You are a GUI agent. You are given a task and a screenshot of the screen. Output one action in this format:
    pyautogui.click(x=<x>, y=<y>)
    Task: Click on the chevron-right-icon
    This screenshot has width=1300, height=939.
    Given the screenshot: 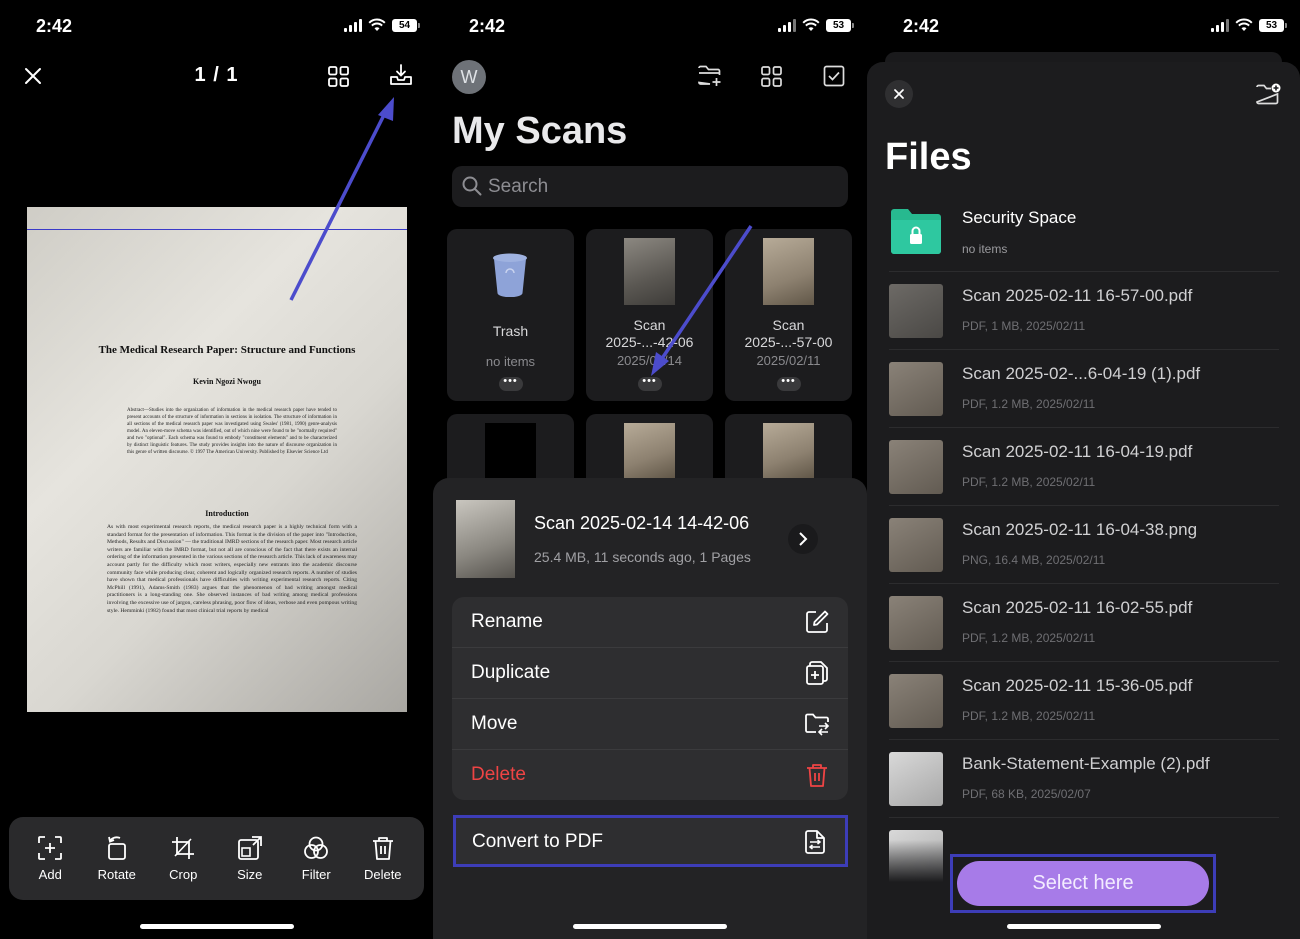 What is the action you would take?
    pyautogui.click(x=803, y=539)
    